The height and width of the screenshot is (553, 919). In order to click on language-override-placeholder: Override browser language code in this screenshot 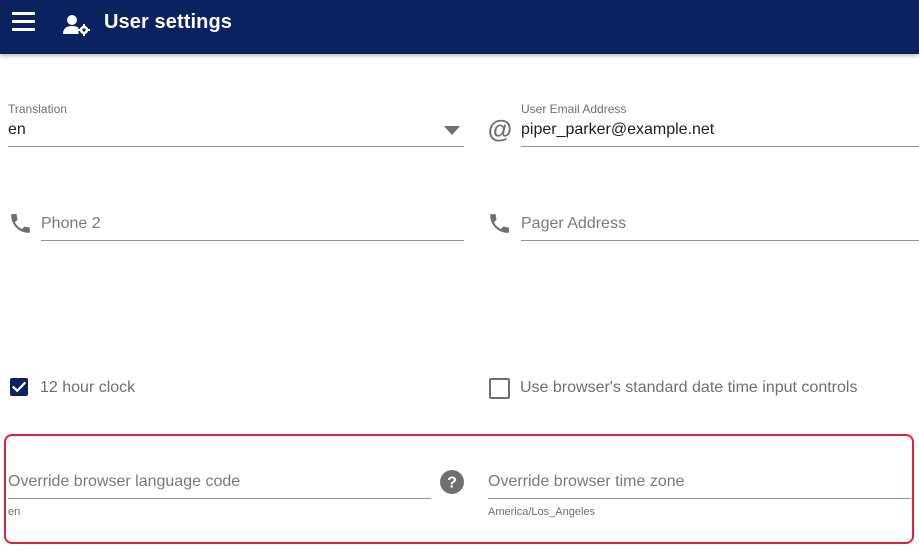, I will do `click(124, 482)`.